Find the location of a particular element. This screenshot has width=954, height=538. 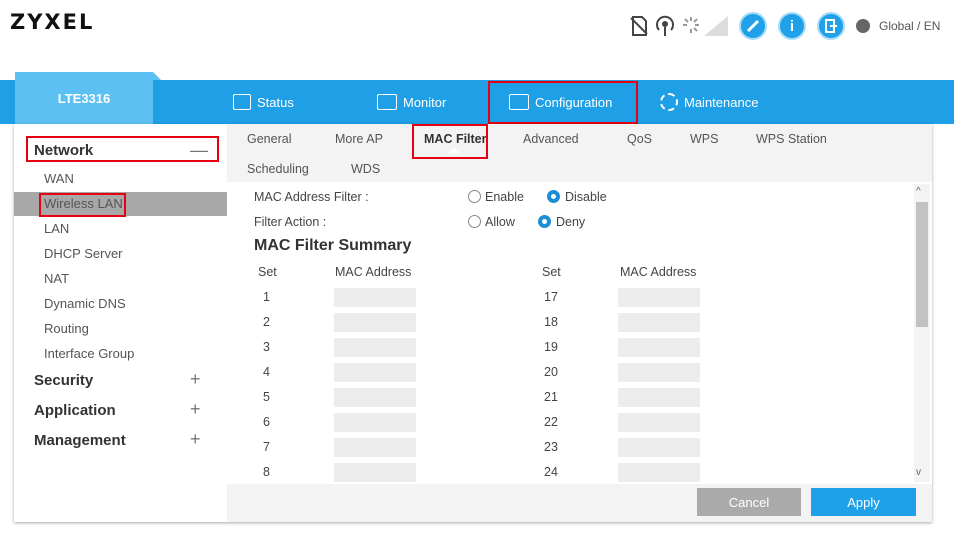

scroll-up-icon: ^ is located at coordinates (918, 191).